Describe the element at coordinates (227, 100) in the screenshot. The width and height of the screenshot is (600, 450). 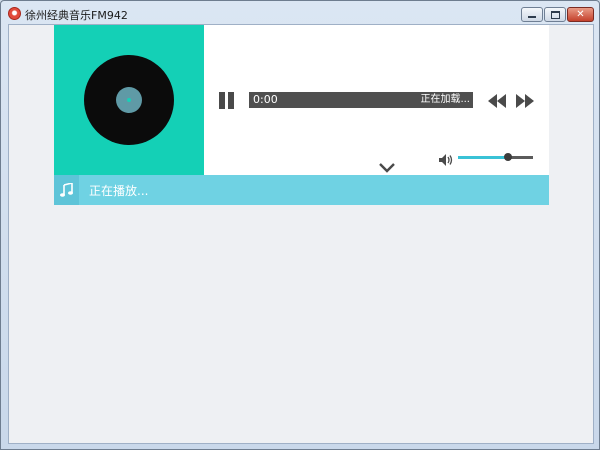
I see `pause-button` at that location.